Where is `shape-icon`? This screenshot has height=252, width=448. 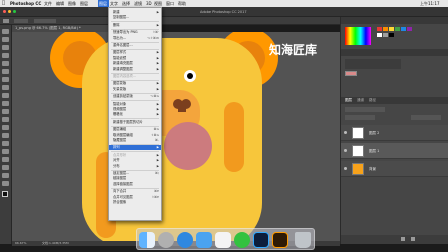 shape-icon is located at coordinates (5, 167).